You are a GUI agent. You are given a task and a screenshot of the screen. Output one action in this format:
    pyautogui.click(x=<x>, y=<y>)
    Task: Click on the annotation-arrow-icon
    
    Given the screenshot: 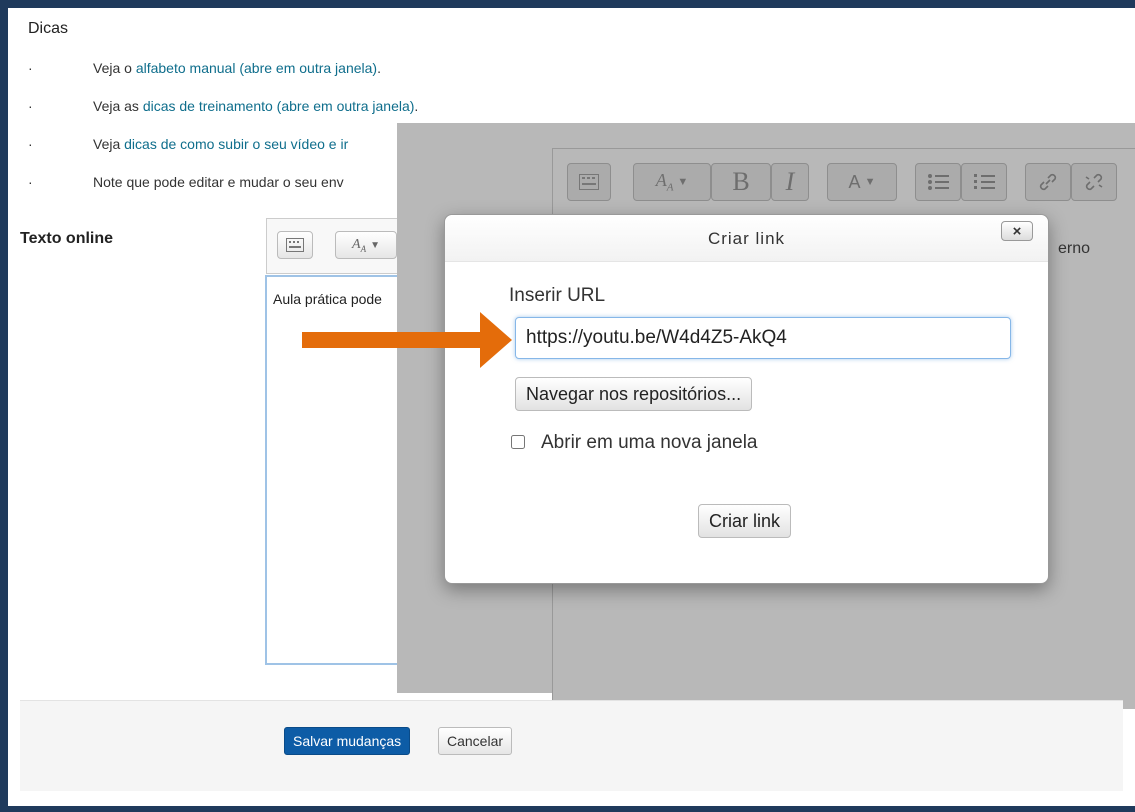 What is the action you would take?
    pyautogui.click(x=407, y=340)
    